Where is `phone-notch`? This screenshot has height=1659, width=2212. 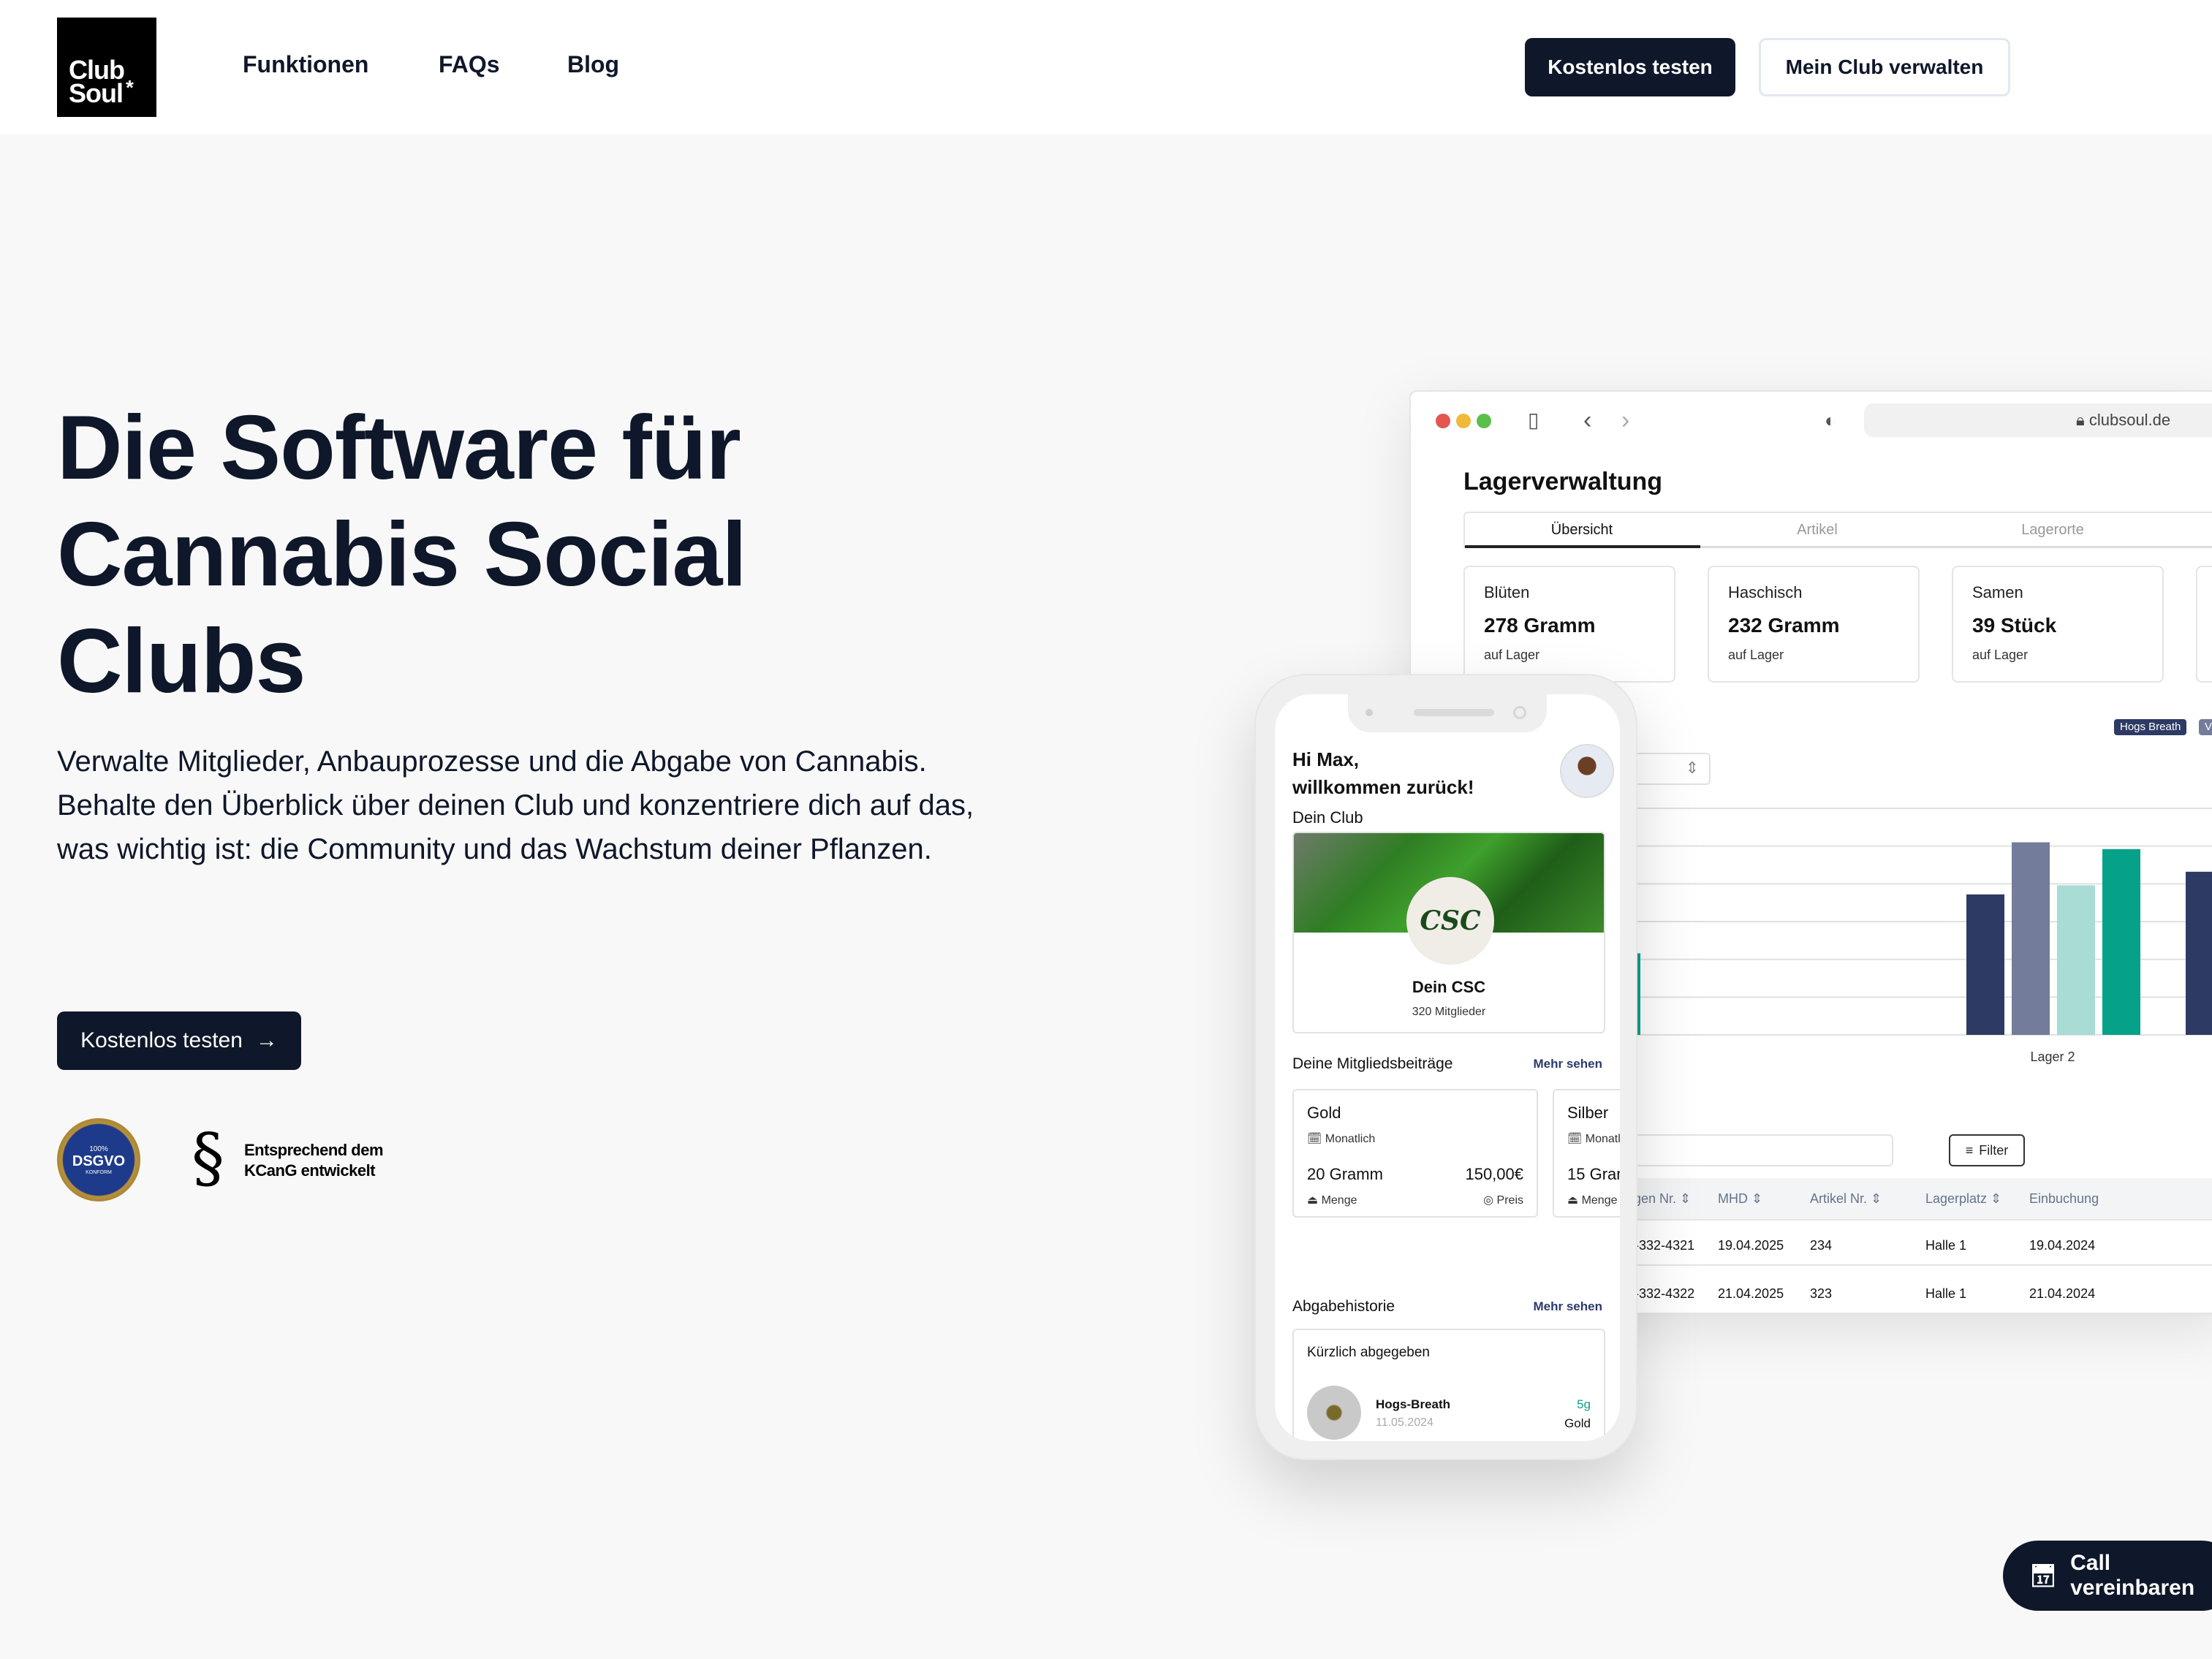
phone-notch is located at coordinates (1447, 713).